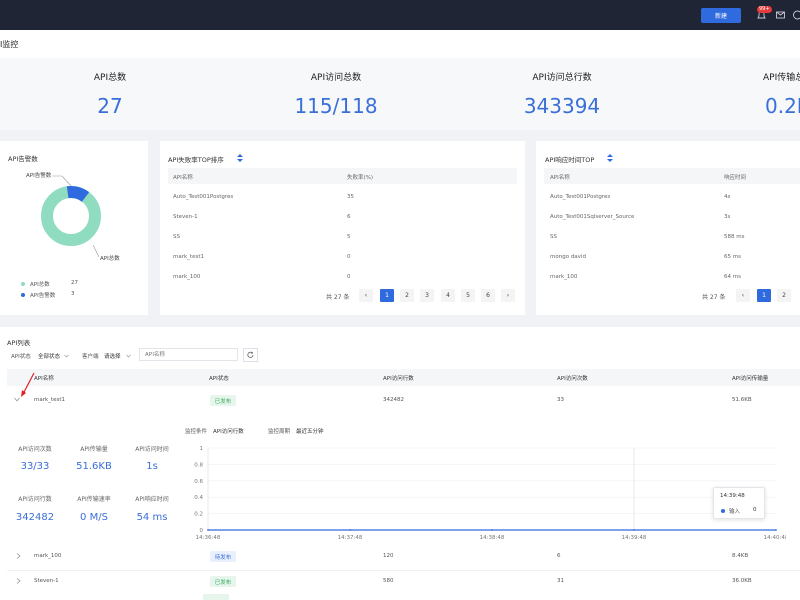 The image size is (800, 600). I want to click on cell-size: 36.0KB, so click(742, 581).